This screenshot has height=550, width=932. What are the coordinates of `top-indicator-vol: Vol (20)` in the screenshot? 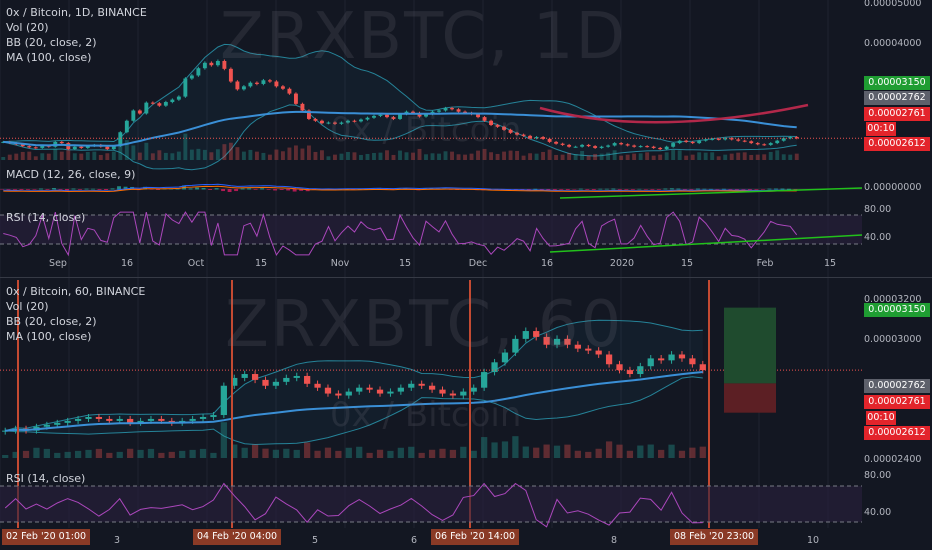 It's located at (27, 27).